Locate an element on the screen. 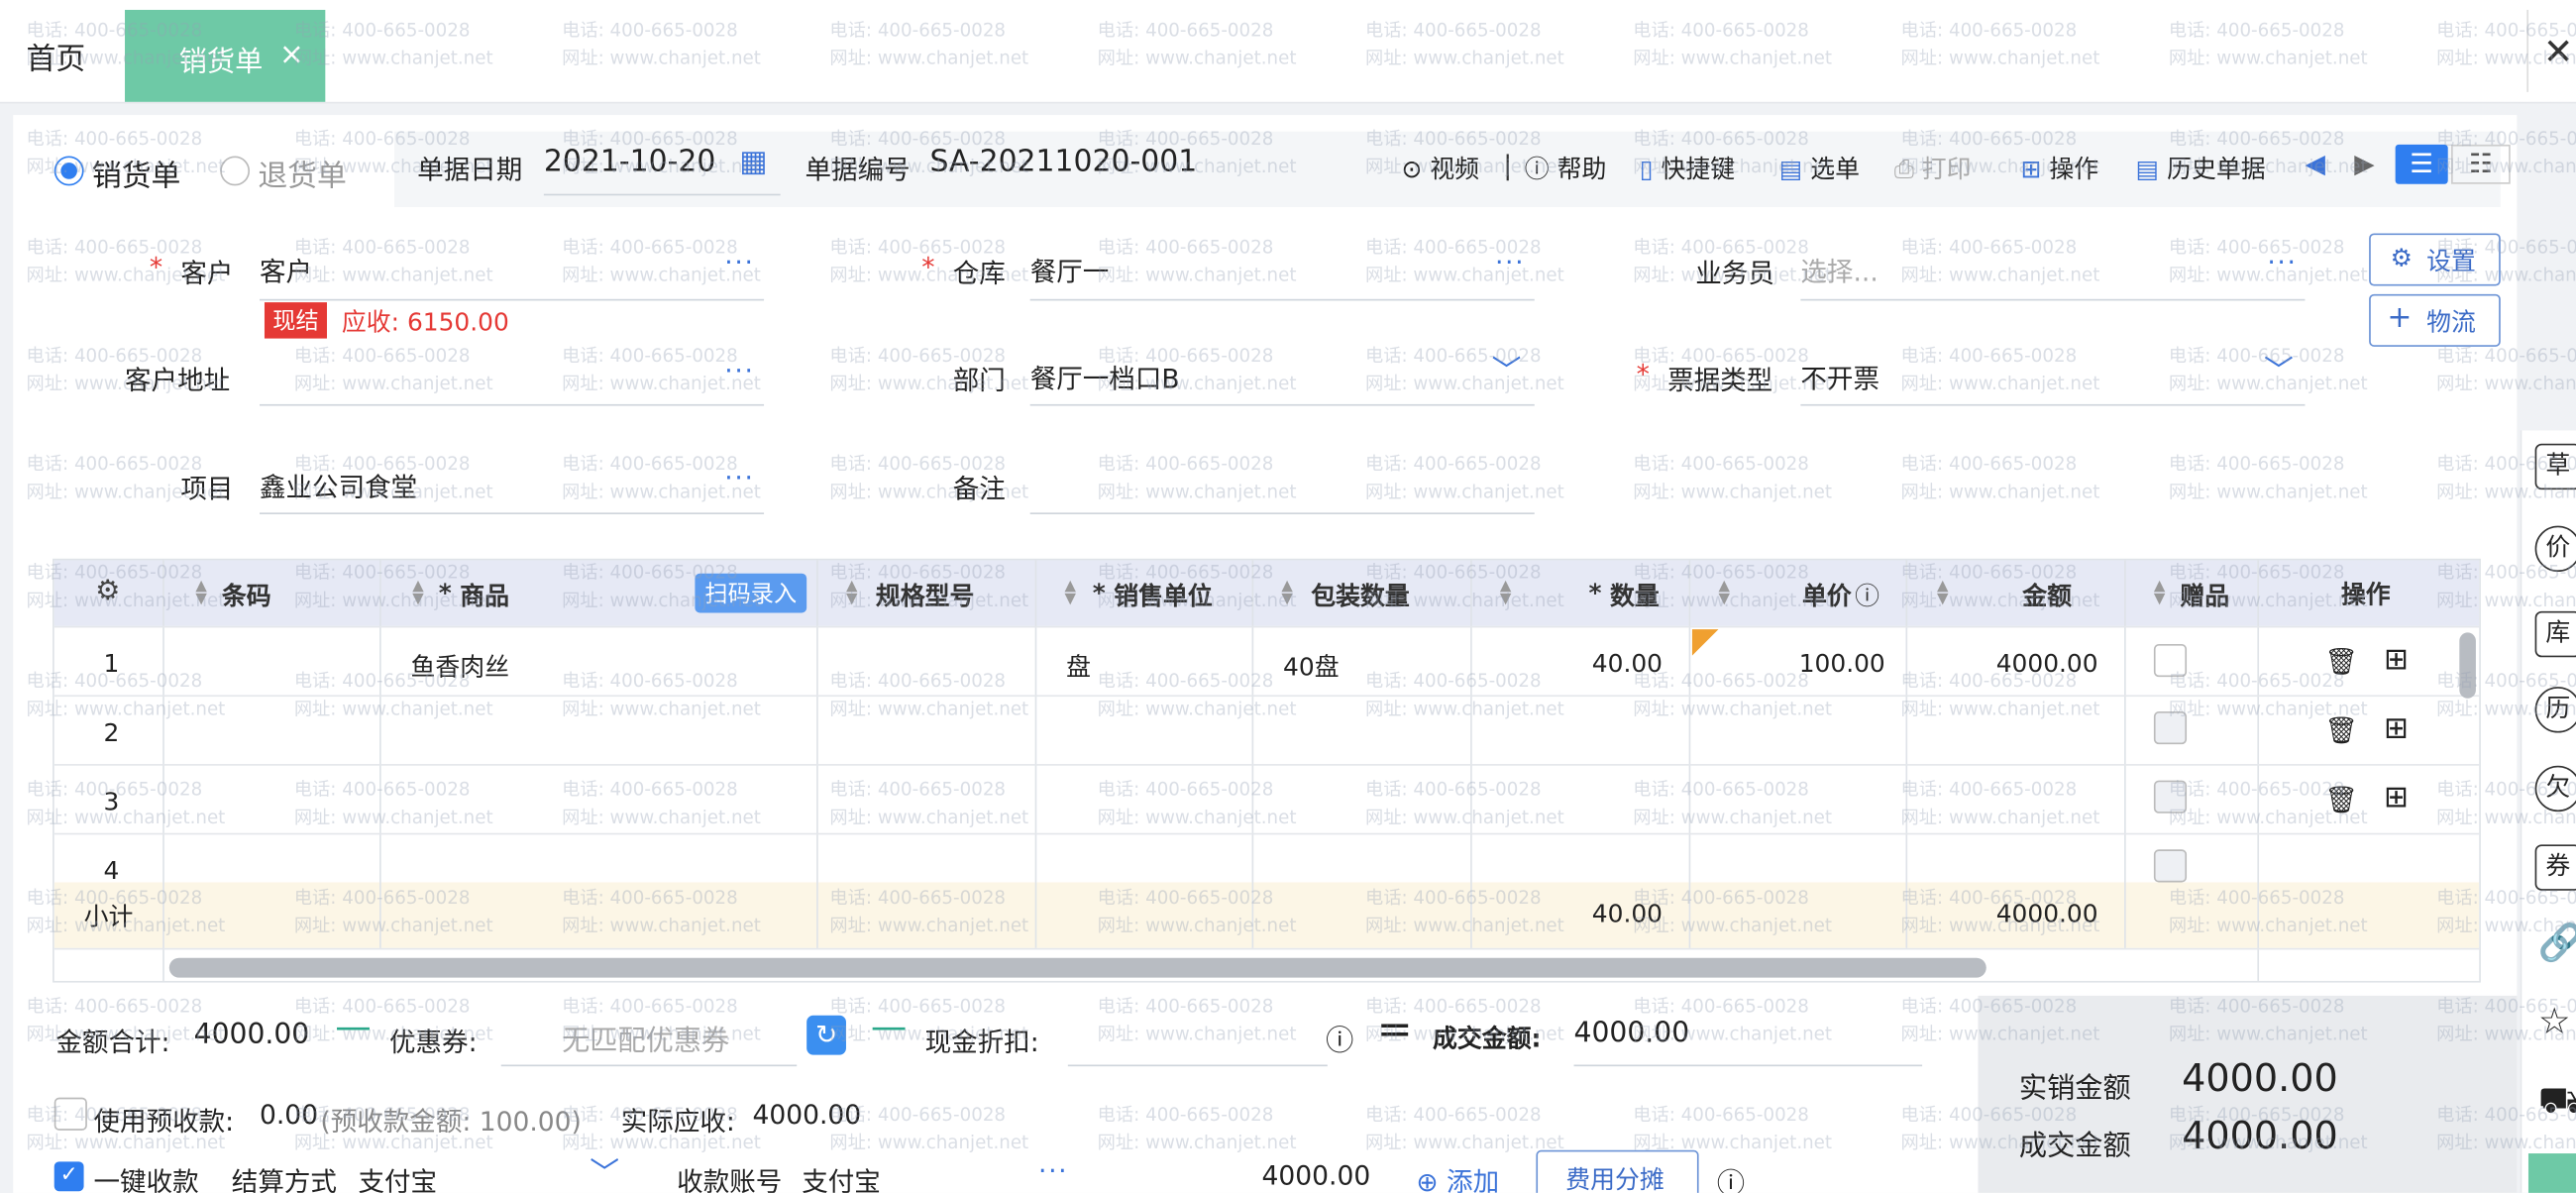 The width and height of the screenshot is (2576, 1193). cell-unit: 盘 is located at coordinates (1078, 666).